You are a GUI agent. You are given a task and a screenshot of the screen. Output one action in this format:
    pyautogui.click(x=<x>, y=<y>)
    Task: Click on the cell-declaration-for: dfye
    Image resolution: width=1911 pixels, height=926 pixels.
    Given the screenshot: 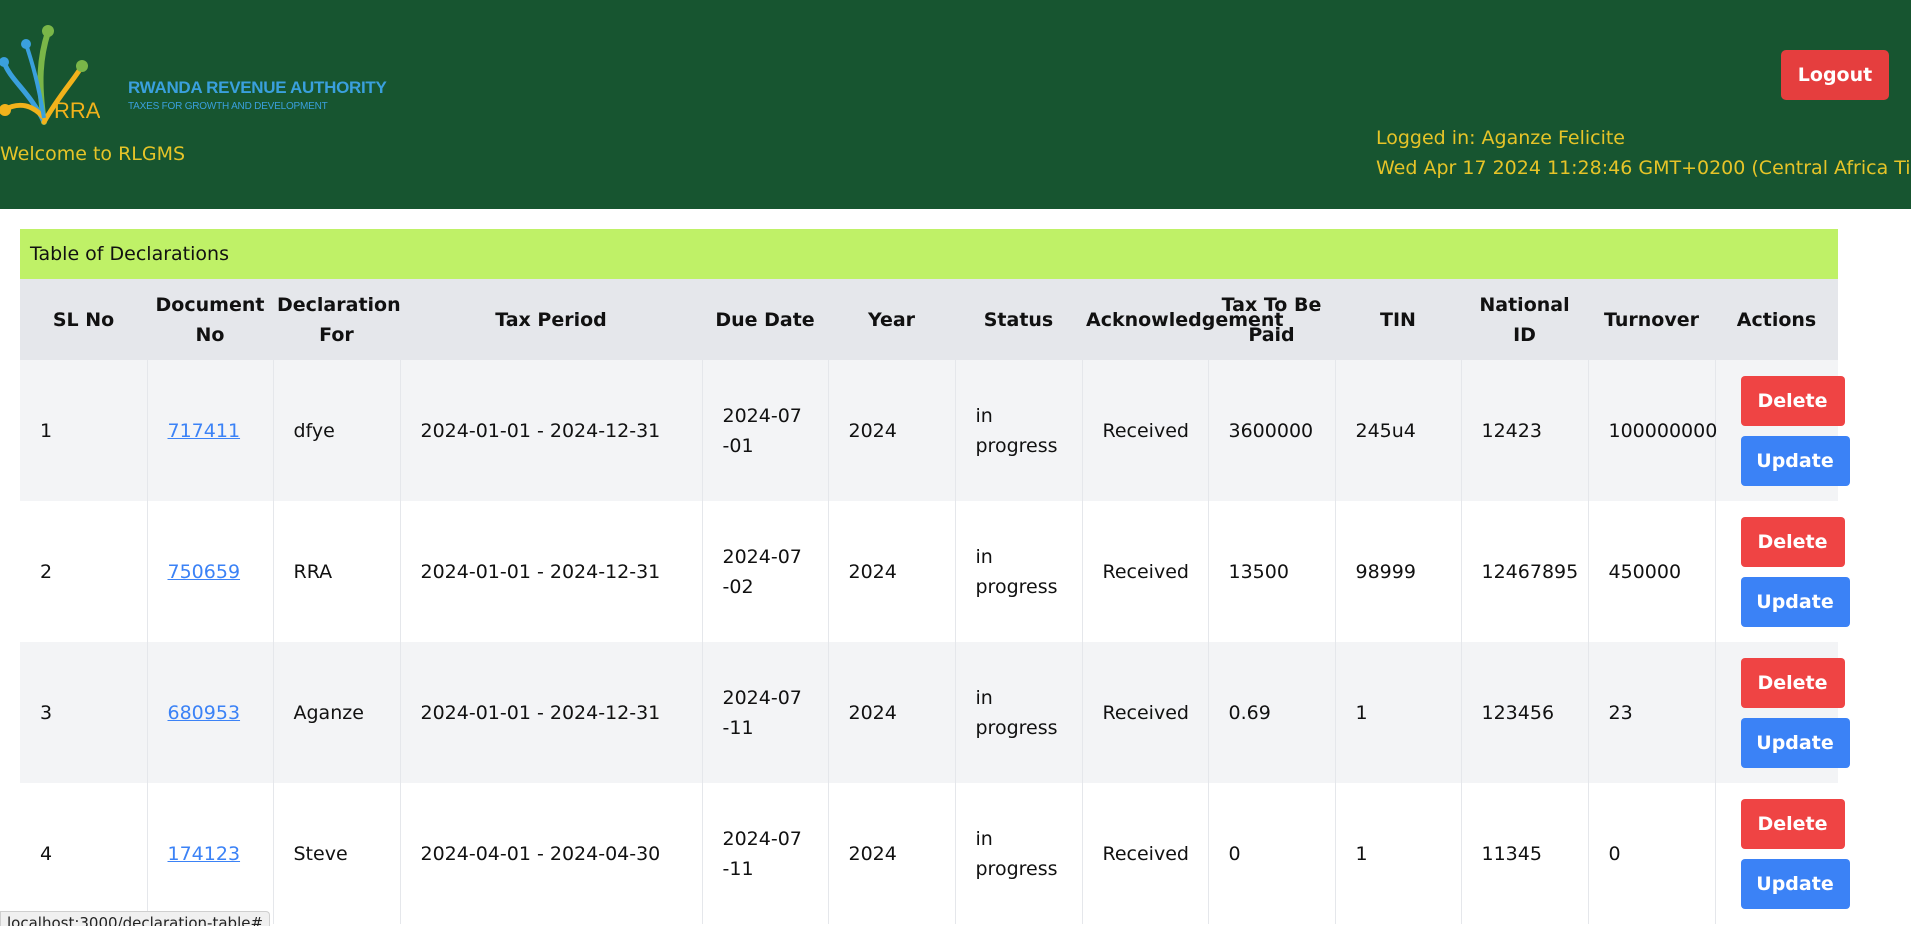 What is the action you would take?
    pyautogui.click(x=337, y=430)
    